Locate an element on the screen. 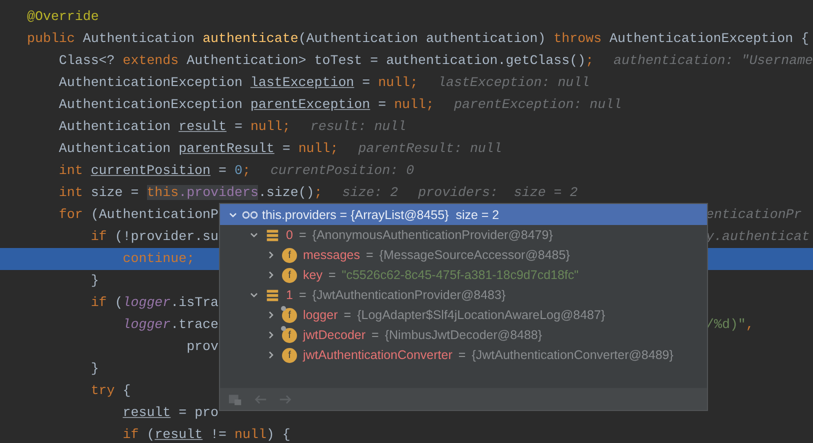 This screenshot has width=813, height=443. code-token: public is located at coordinates (51, 38).